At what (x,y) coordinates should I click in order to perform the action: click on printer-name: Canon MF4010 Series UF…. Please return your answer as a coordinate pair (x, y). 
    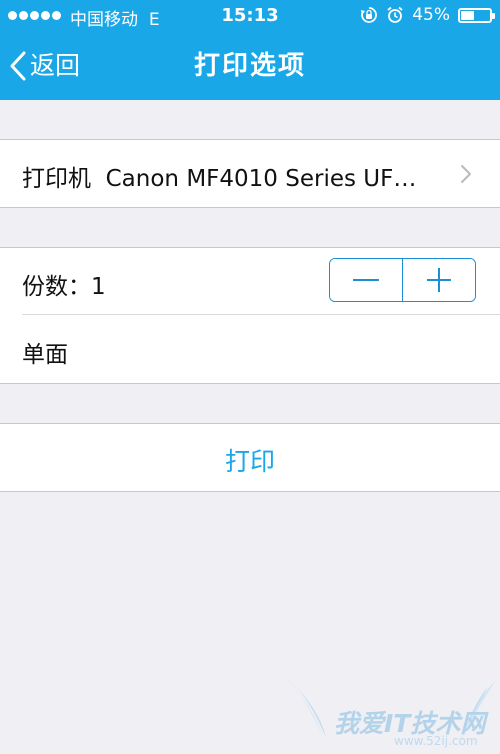
    Looking at the image, I should click on (261, 179).